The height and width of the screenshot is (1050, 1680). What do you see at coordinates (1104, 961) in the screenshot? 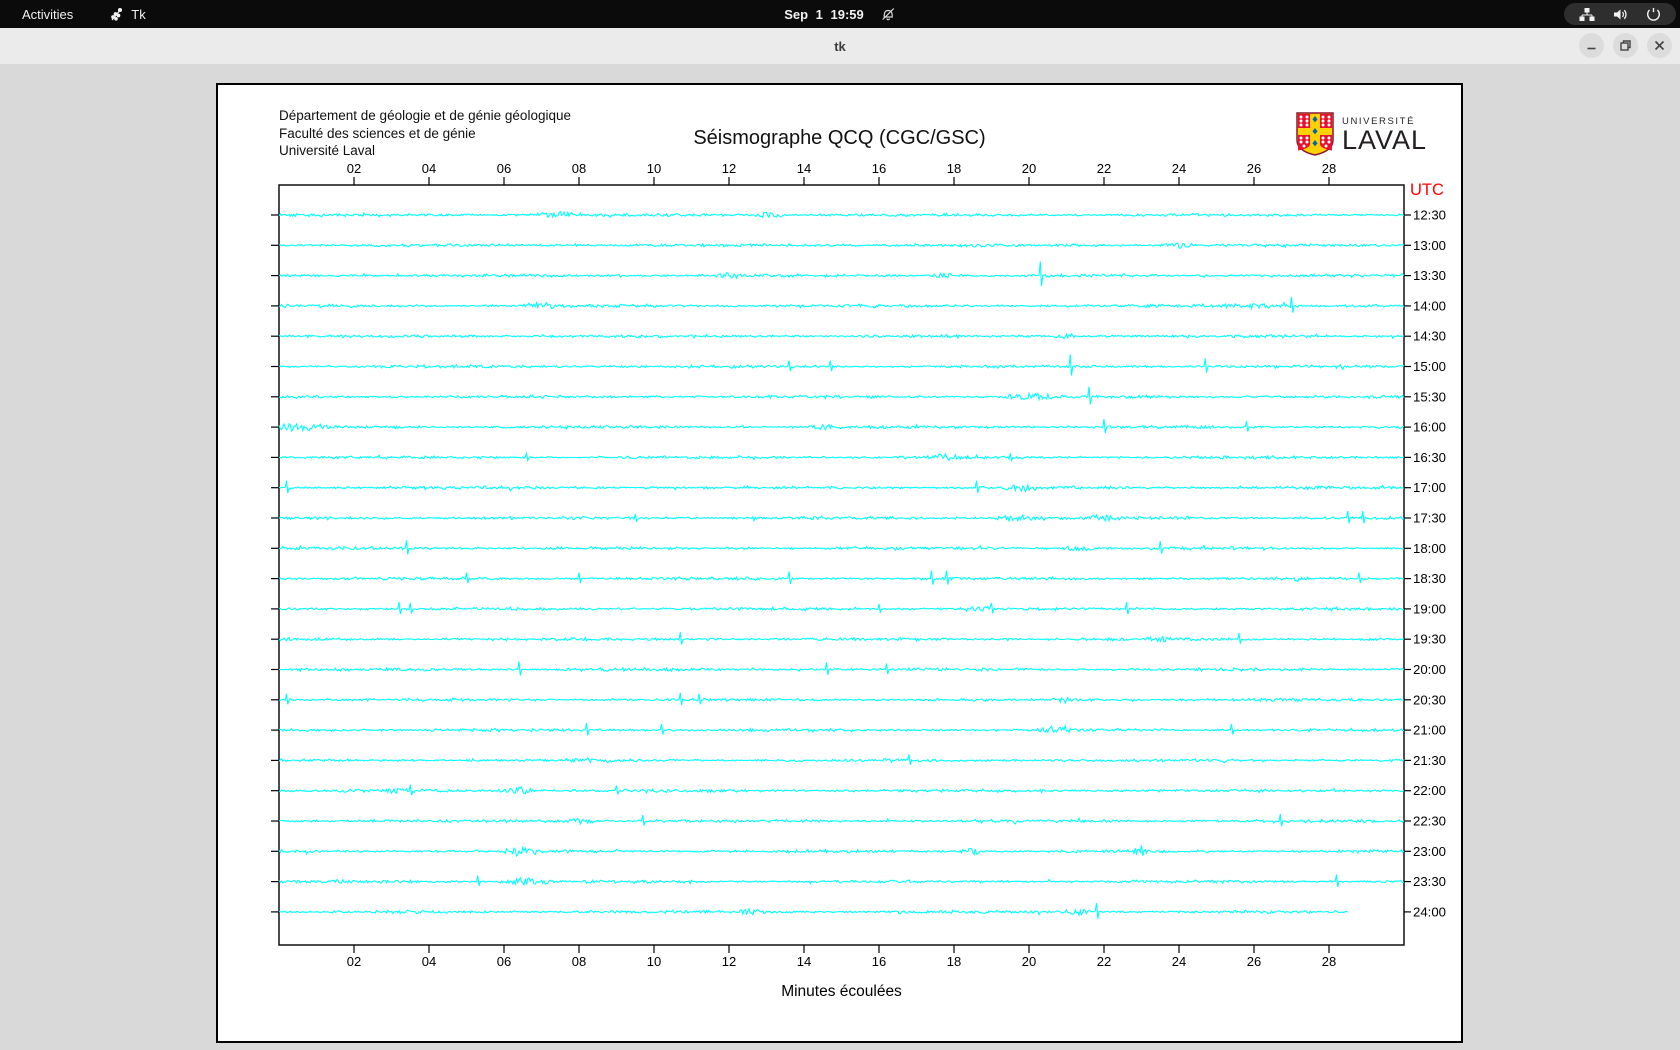
I see `x-tick-label-bottom: 22` at bounding box center [1104, 961].